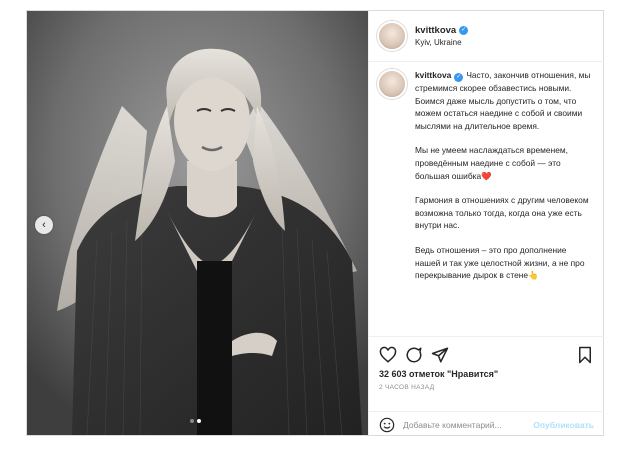 Image resolution: width=620 pixels, height=452 pixels. Describe the element at coordinates (387, 425) in the screenshot. I see `smile-icon` at that location.